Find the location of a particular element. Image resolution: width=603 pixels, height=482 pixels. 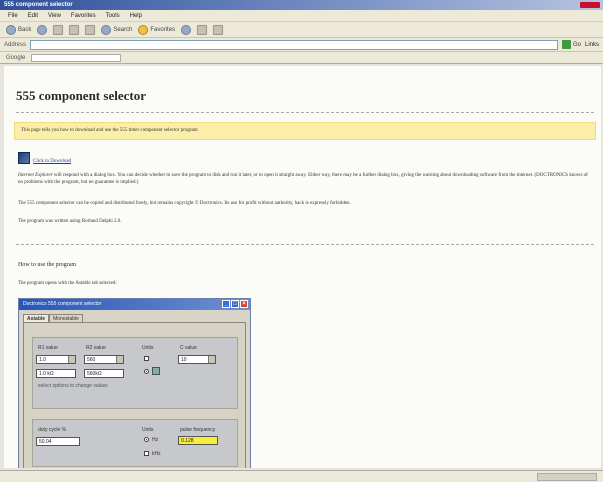

forward-button is located at coordinates (42, 29).